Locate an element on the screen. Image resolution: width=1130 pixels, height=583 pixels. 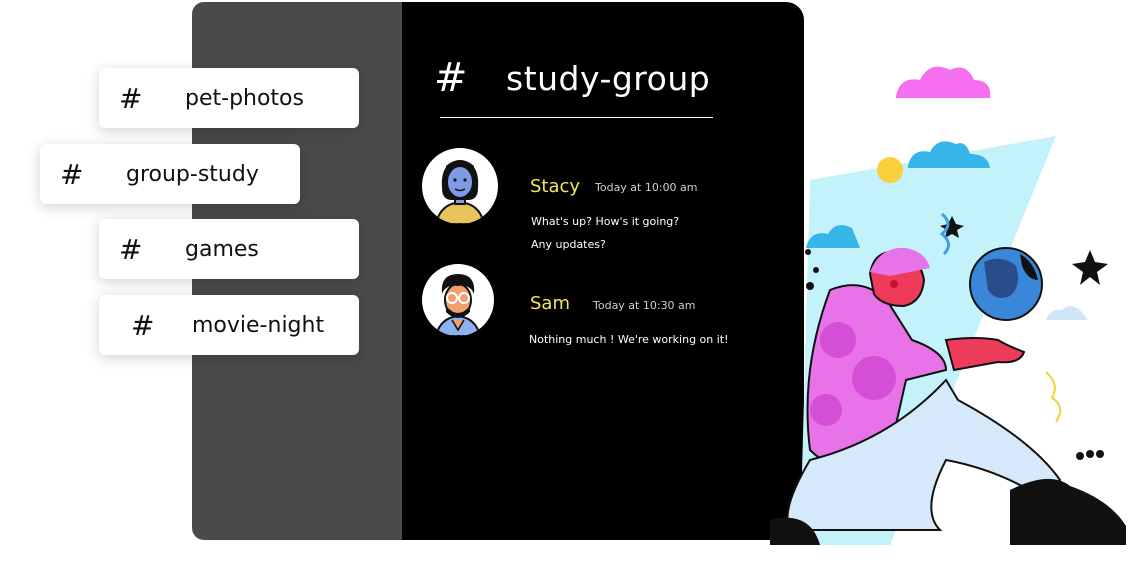
man-avatar-icon is located at coordinates (458, 300).